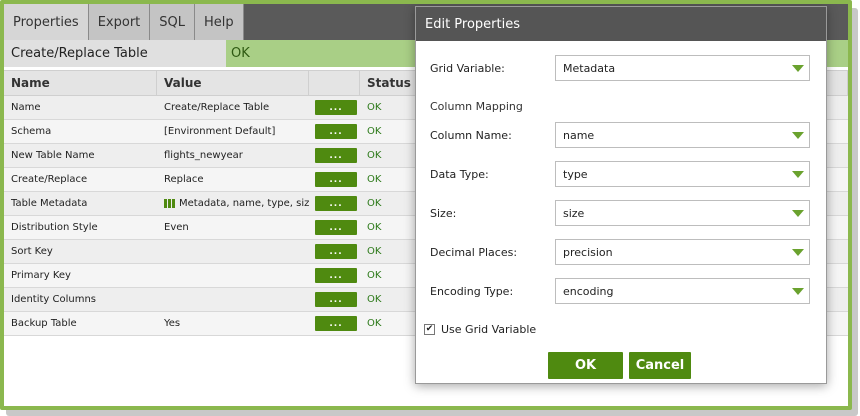 This screenshot has height=416, width=860. I want to click on mapping-field-select: size, so click(682, 213).